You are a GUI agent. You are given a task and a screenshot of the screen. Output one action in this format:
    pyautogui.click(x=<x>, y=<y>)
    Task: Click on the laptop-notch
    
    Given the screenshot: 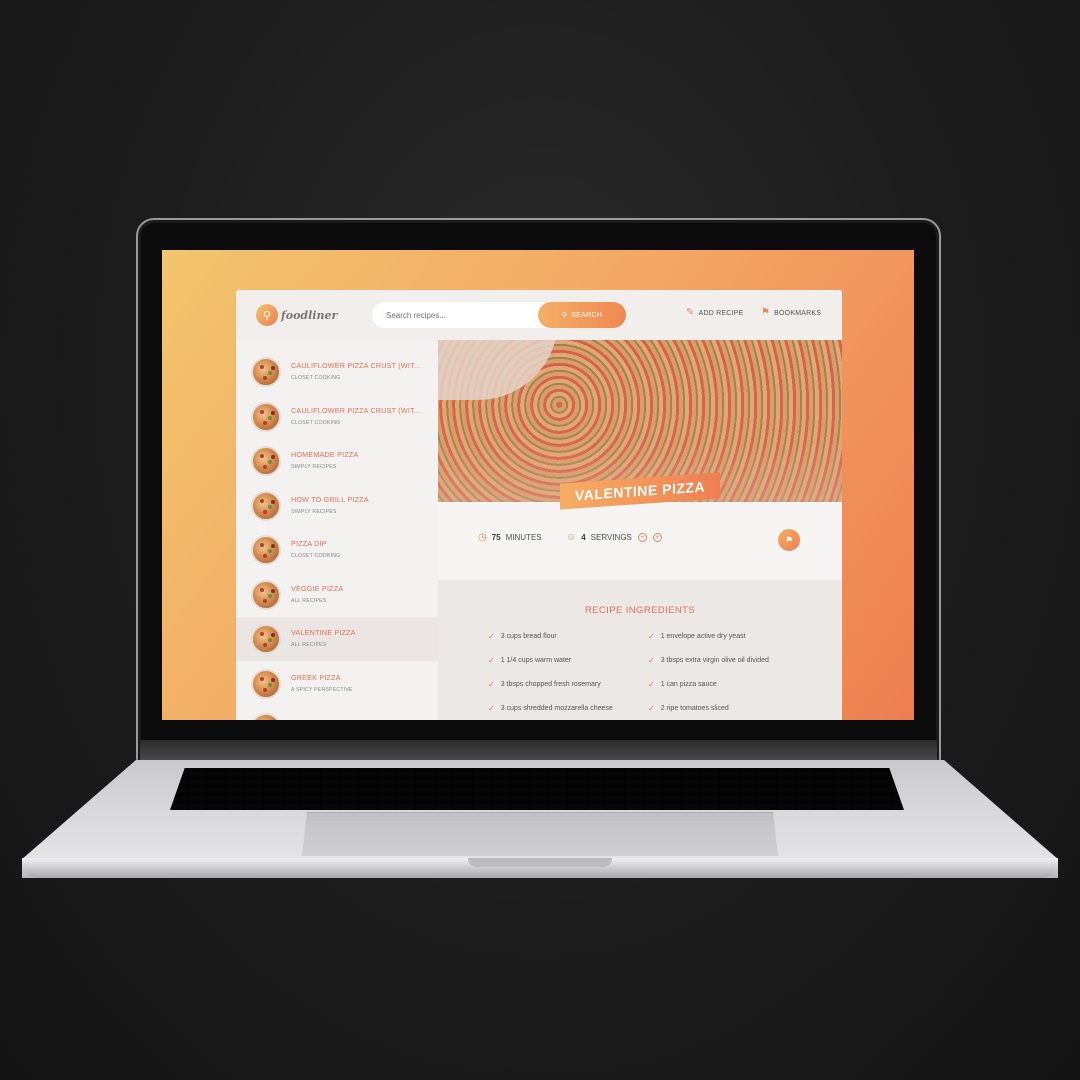 What is the action you would take?
    pyautogui.click(x=540, y=862)
    